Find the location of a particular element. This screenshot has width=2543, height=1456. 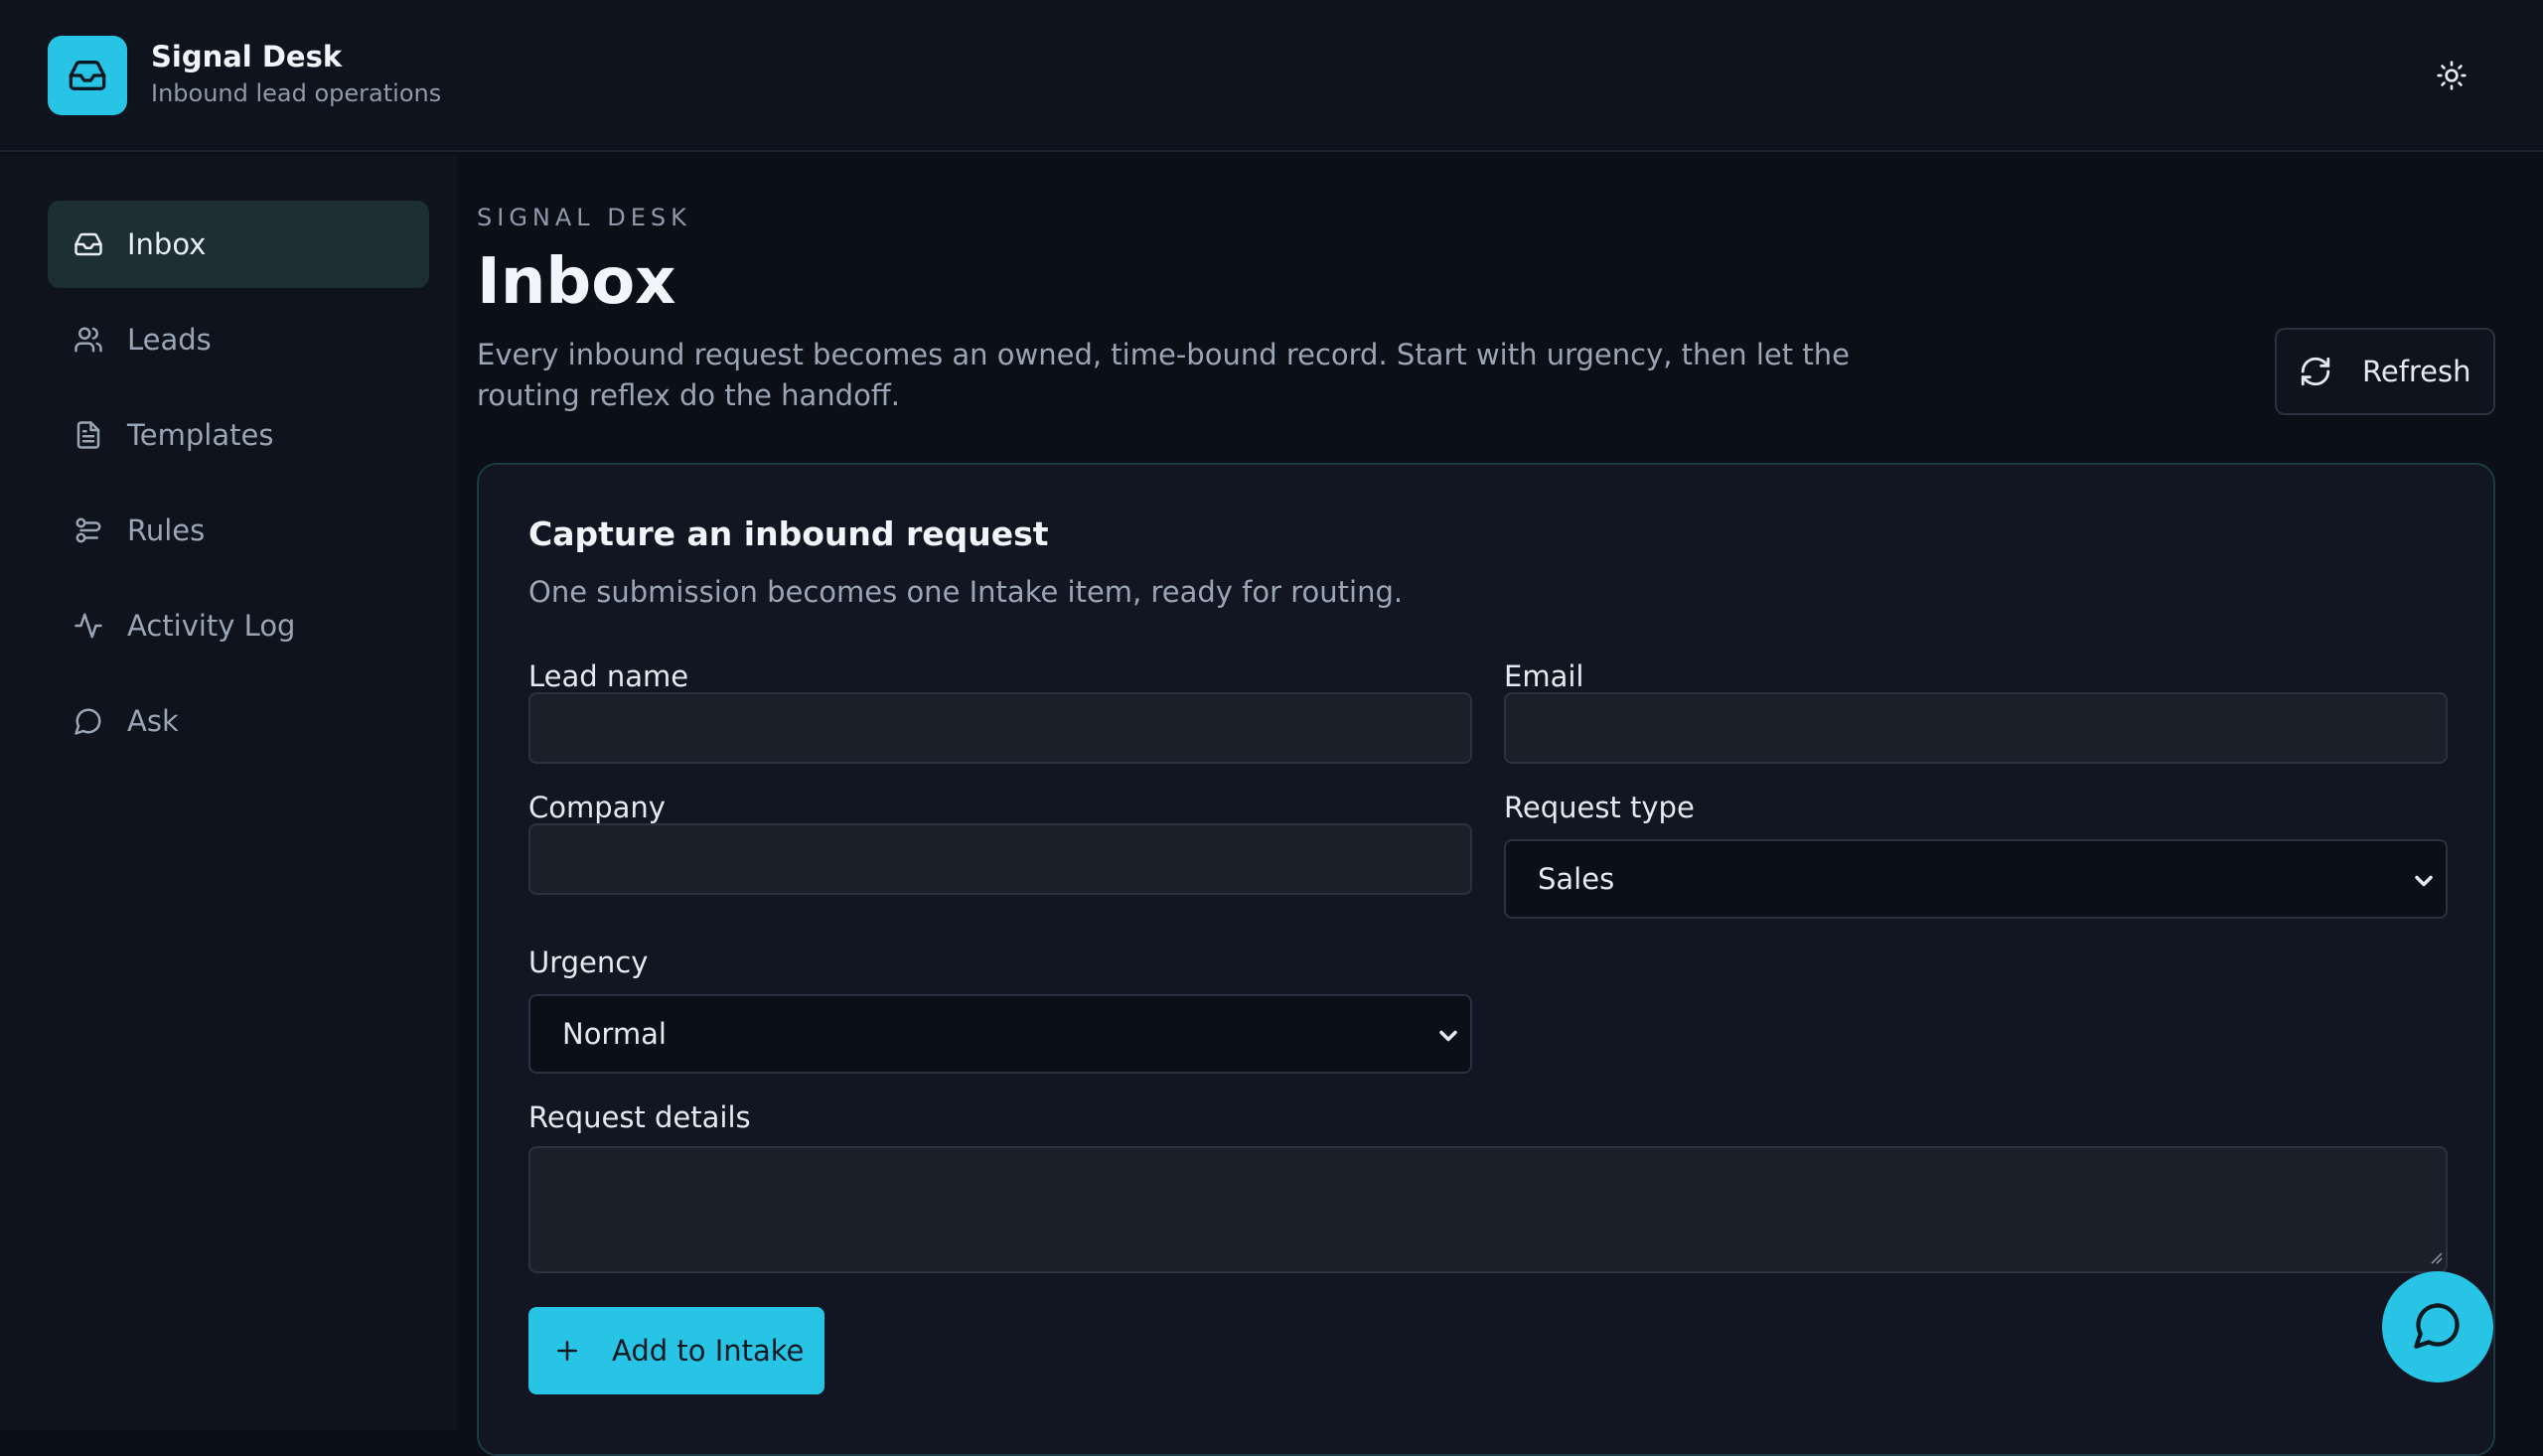

sidebar-item-label: Activity Log is located at coordinates (211, 626).